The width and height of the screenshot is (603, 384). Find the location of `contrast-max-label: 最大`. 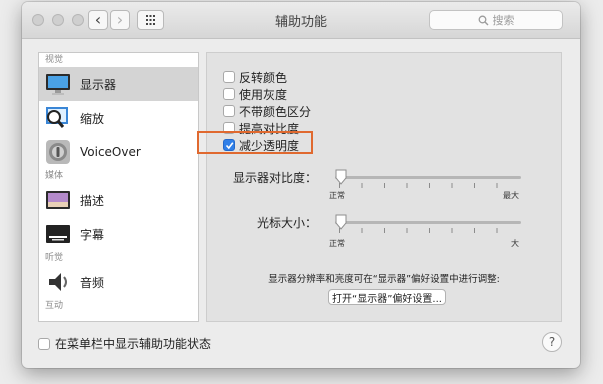

contrast-max-label: 最大 is located at coordinates (511, 195).